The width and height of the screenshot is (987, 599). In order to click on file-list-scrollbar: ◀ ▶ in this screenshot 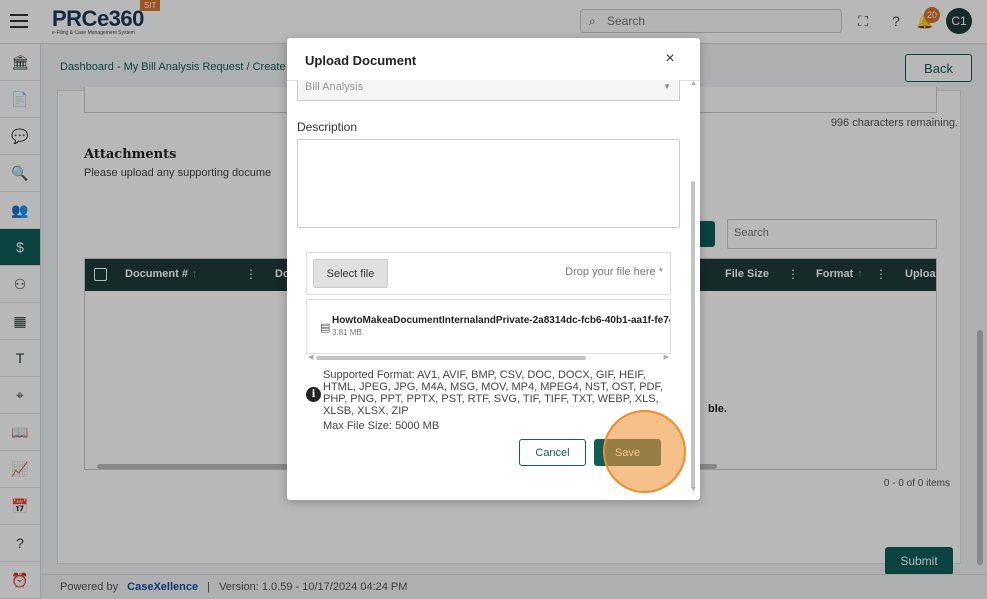, I will do `click(488, 357)`.